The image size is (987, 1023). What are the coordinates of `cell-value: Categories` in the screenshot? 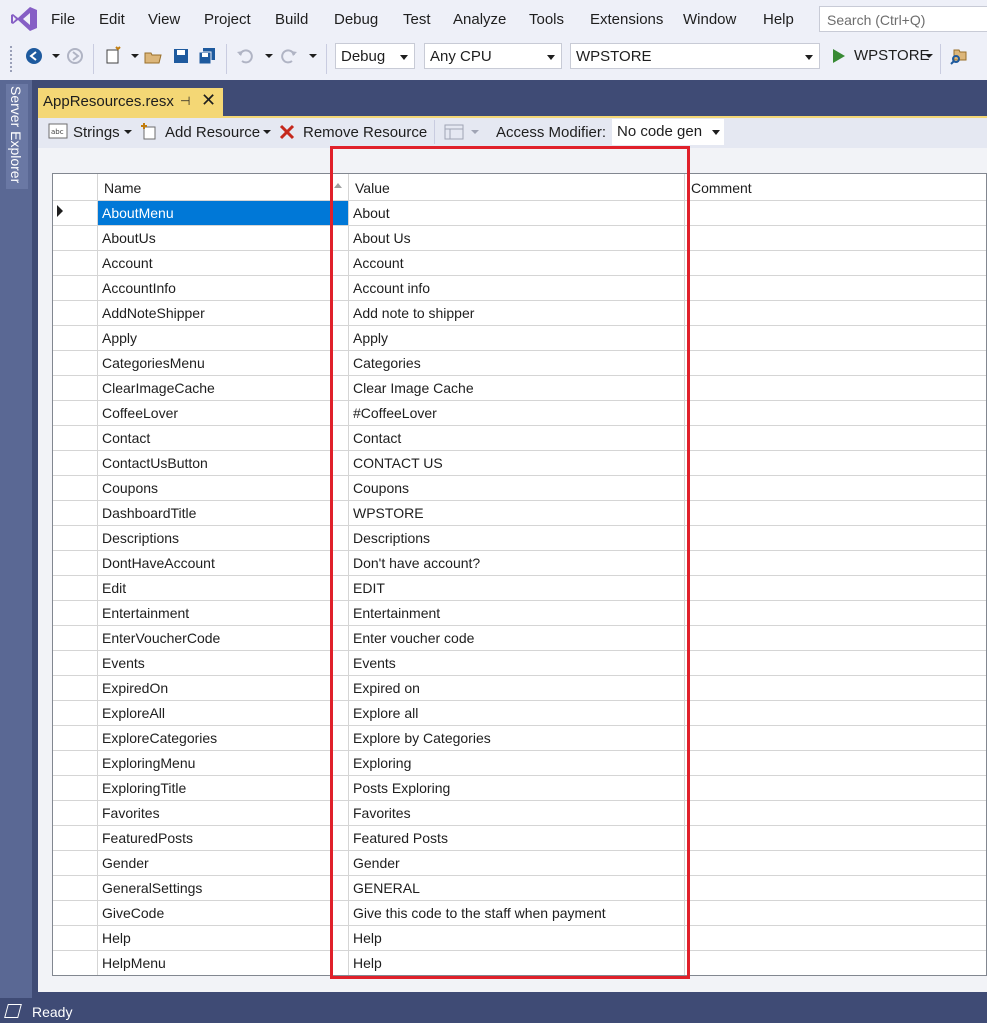 It's located at (517, 363).